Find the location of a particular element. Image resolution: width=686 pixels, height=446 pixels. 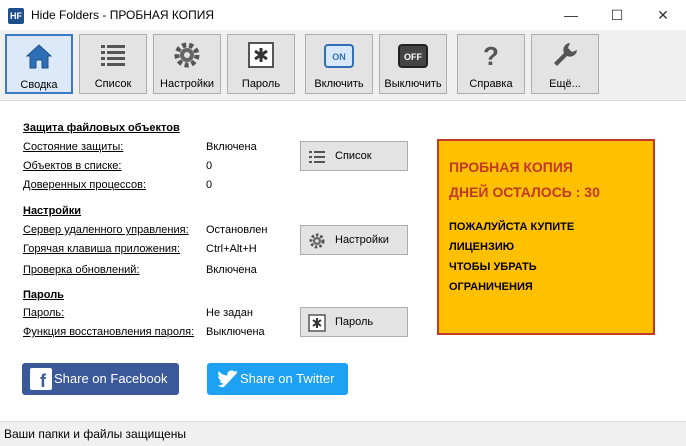

status-text: Ваши папки и файлы защищены is located at coordinates (95, 434).